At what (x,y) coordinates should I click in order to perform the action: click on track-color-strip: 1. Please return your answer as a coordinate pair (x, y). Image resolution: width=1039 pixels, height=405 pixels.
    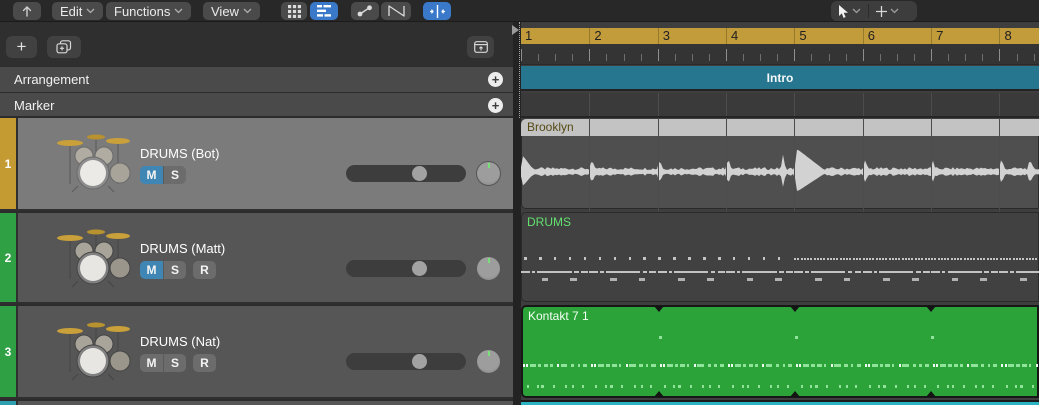
    Looking at the image, I should click on (8, 163).